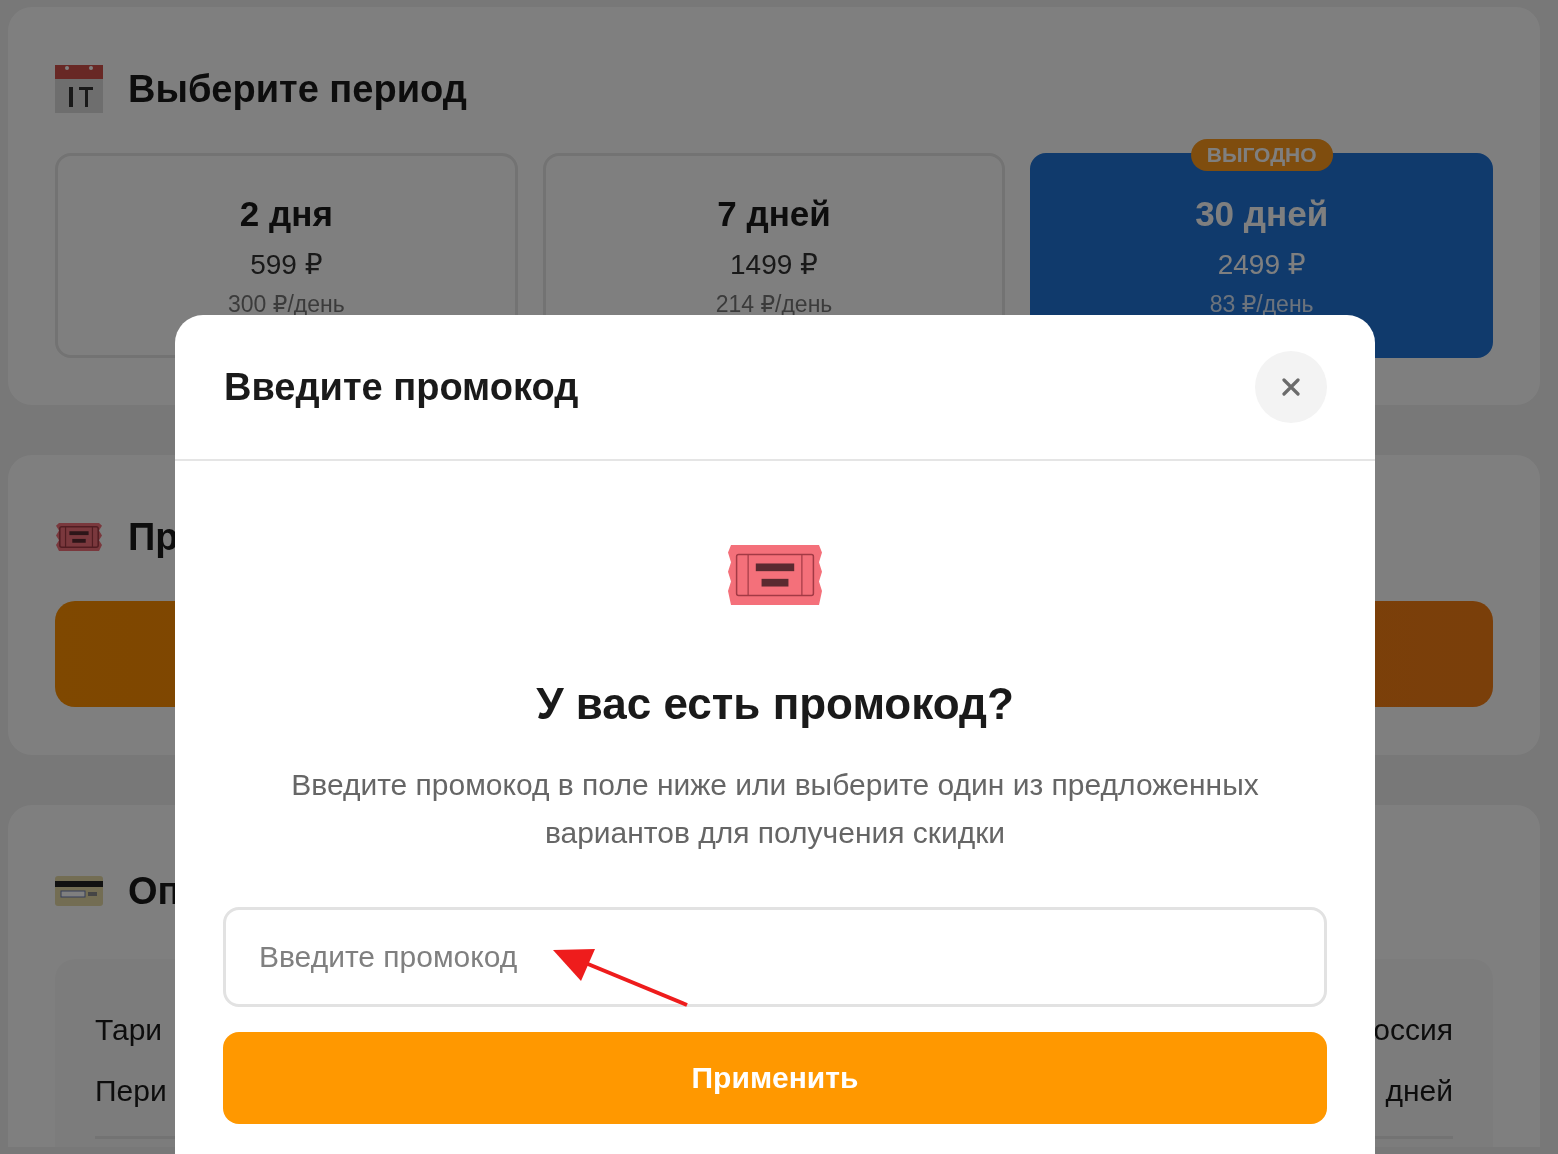 The image size is (1558, 1154). Describe the element at coordinates (286, 304) in the screenshot. I see `plan-daily-price: 300 ₽/день` at that location.